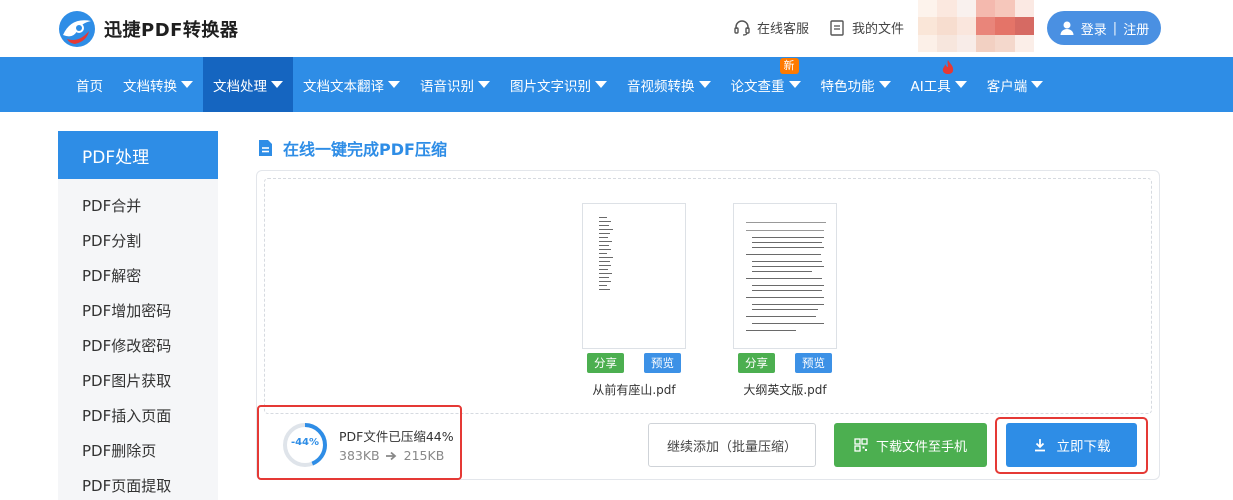  I want to click on sidebar-item-pdf-decrypt: PDF解密, so click(138, 275).